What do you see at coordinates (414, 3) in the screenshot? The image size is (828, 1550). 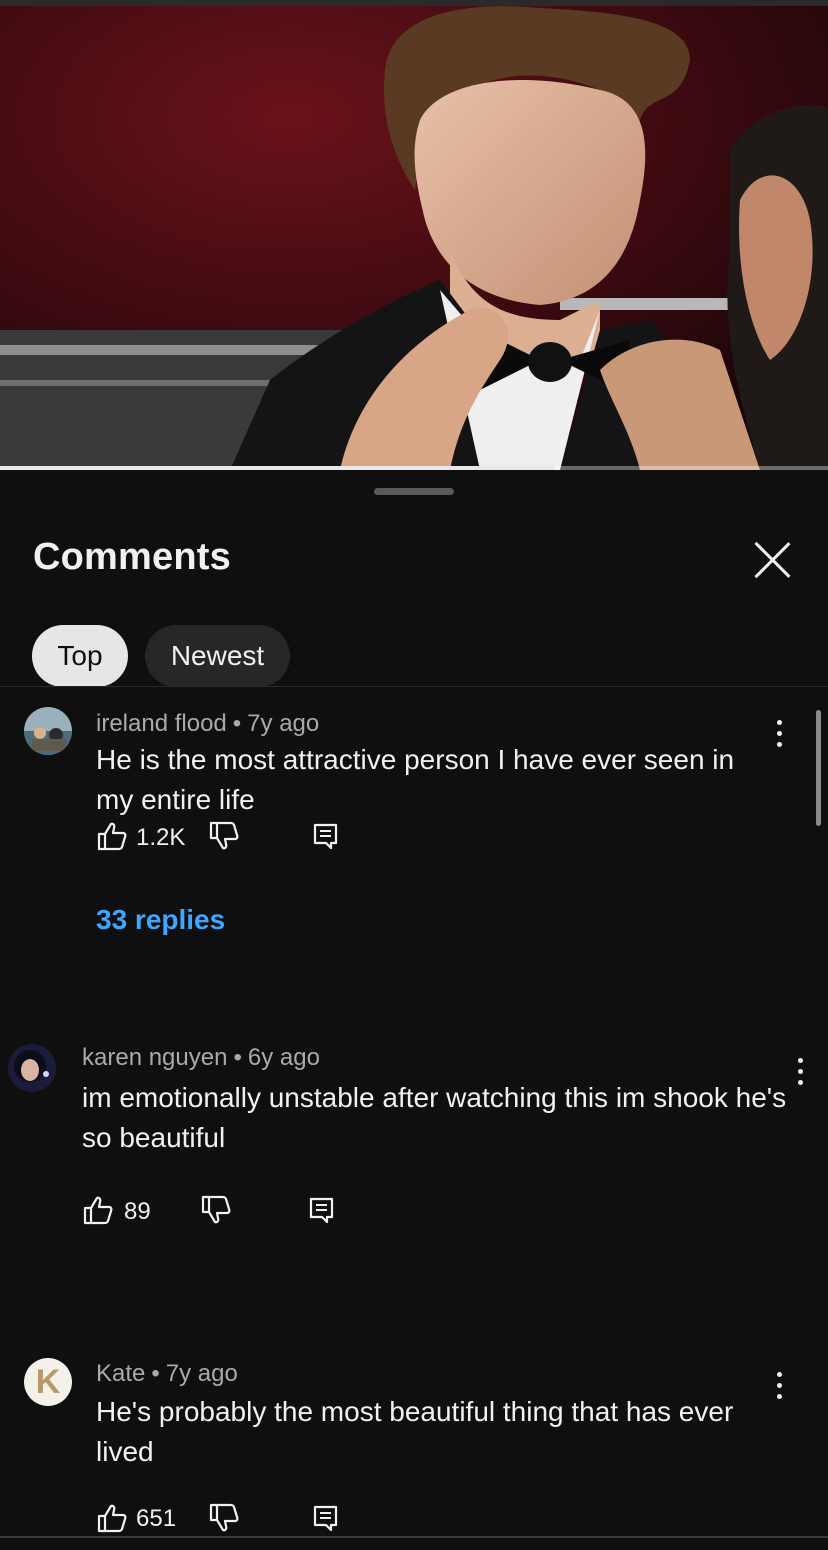 I see `video-top-bar` at bounding box center [414, 3].